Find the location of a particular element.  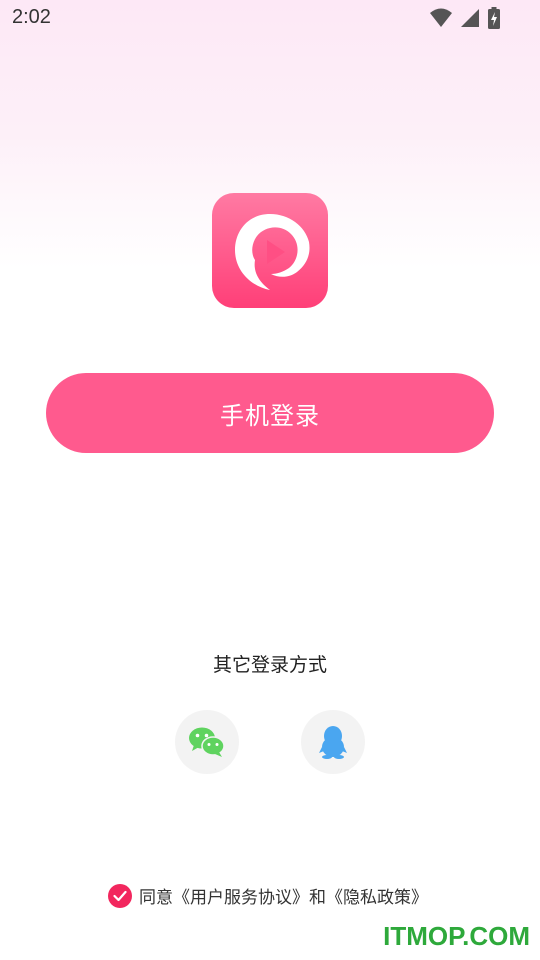

agreement-conjunction: 和 is located at coordinates (317, 898).